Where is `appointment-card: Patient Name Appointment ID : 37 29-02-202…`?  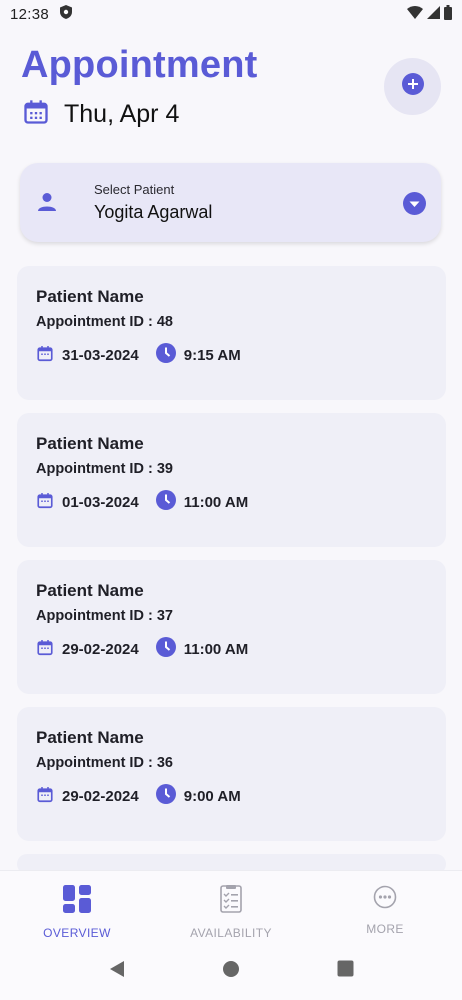 appointment-card: Patient Name Appointment ID : 37 29-02-202… is located at coordinates (231, 627).